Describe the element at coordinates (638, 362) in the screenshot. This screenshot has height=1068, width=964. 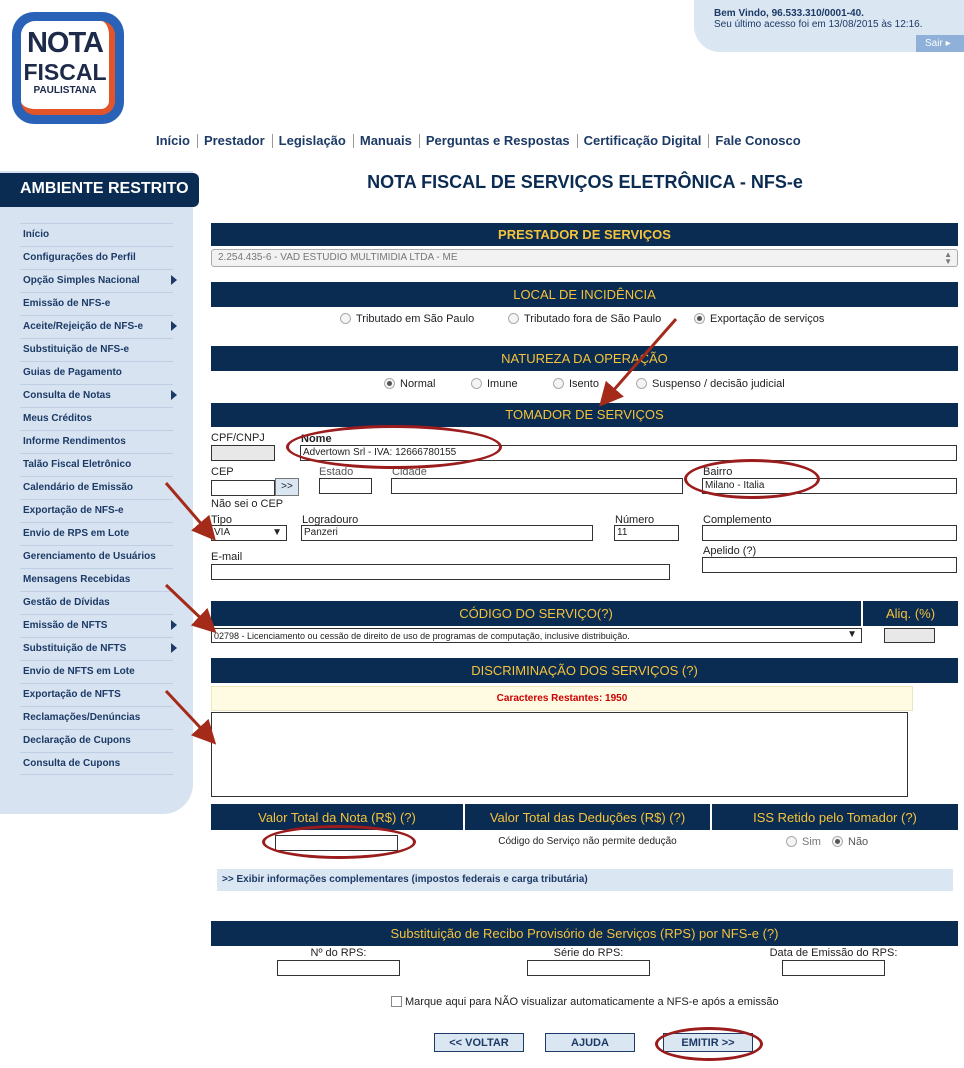
I see `arrow-to-tomador` at that location.